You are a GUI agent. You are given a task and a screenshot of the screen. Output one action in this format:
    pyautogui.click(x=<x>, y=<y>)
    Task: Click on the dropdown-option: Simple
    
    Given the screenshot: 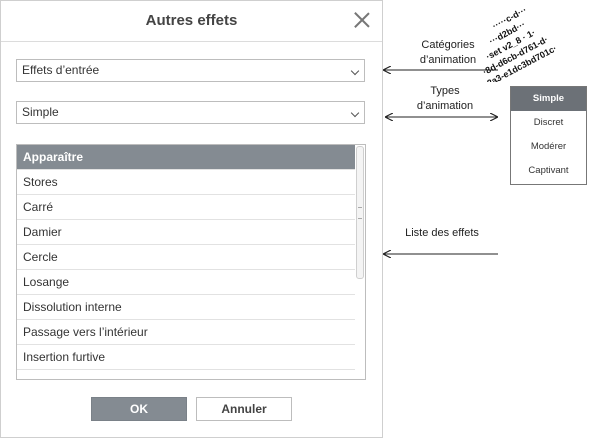 What is the action you would take?
    pyautogui.click(x=548, y=99)
    